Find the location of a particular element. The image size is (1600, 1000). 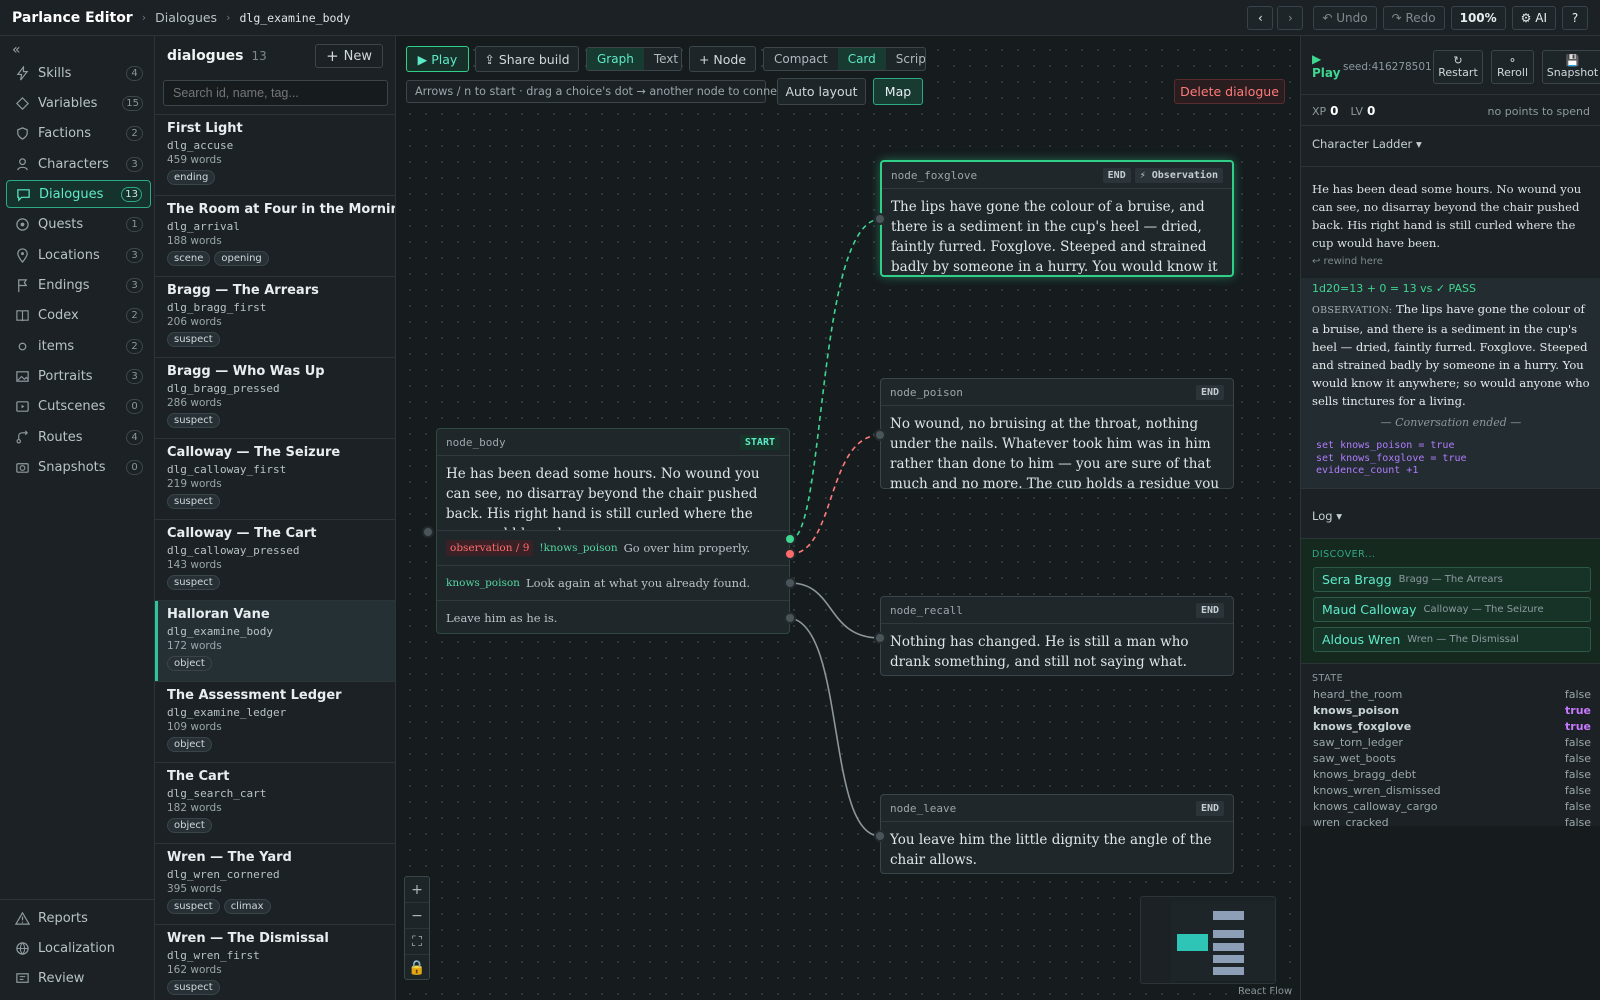

zoom-in-icon: + is located at coordinates (417, 890).